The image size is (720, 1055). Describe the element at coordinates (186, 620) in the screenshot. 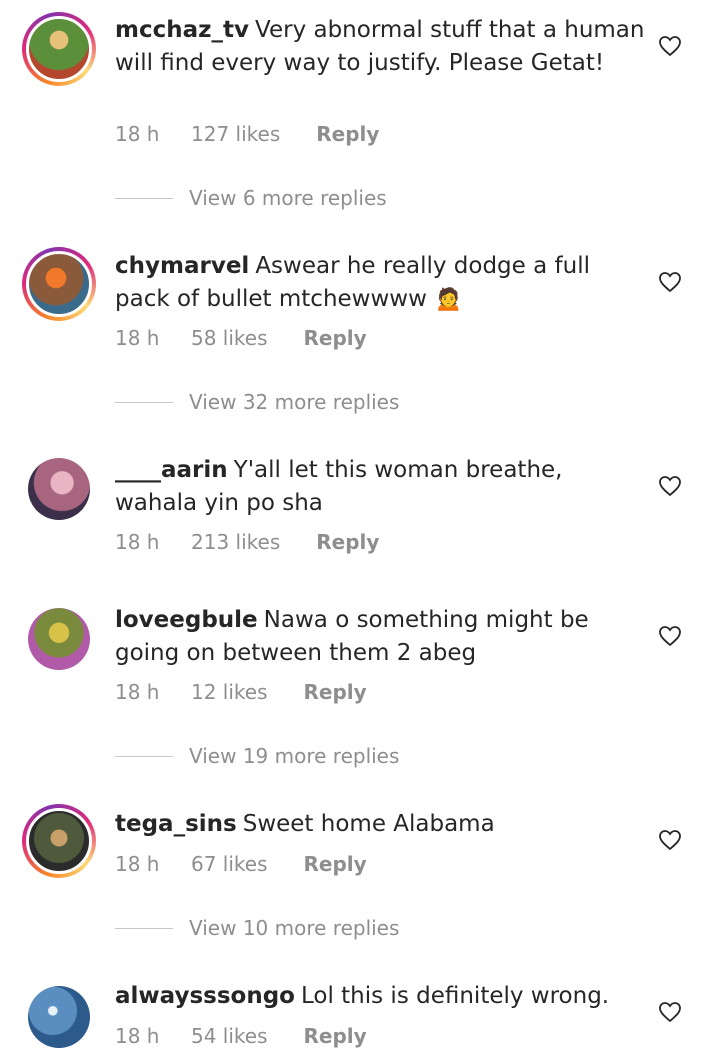

I see `username-link: loveegbule` at that location.